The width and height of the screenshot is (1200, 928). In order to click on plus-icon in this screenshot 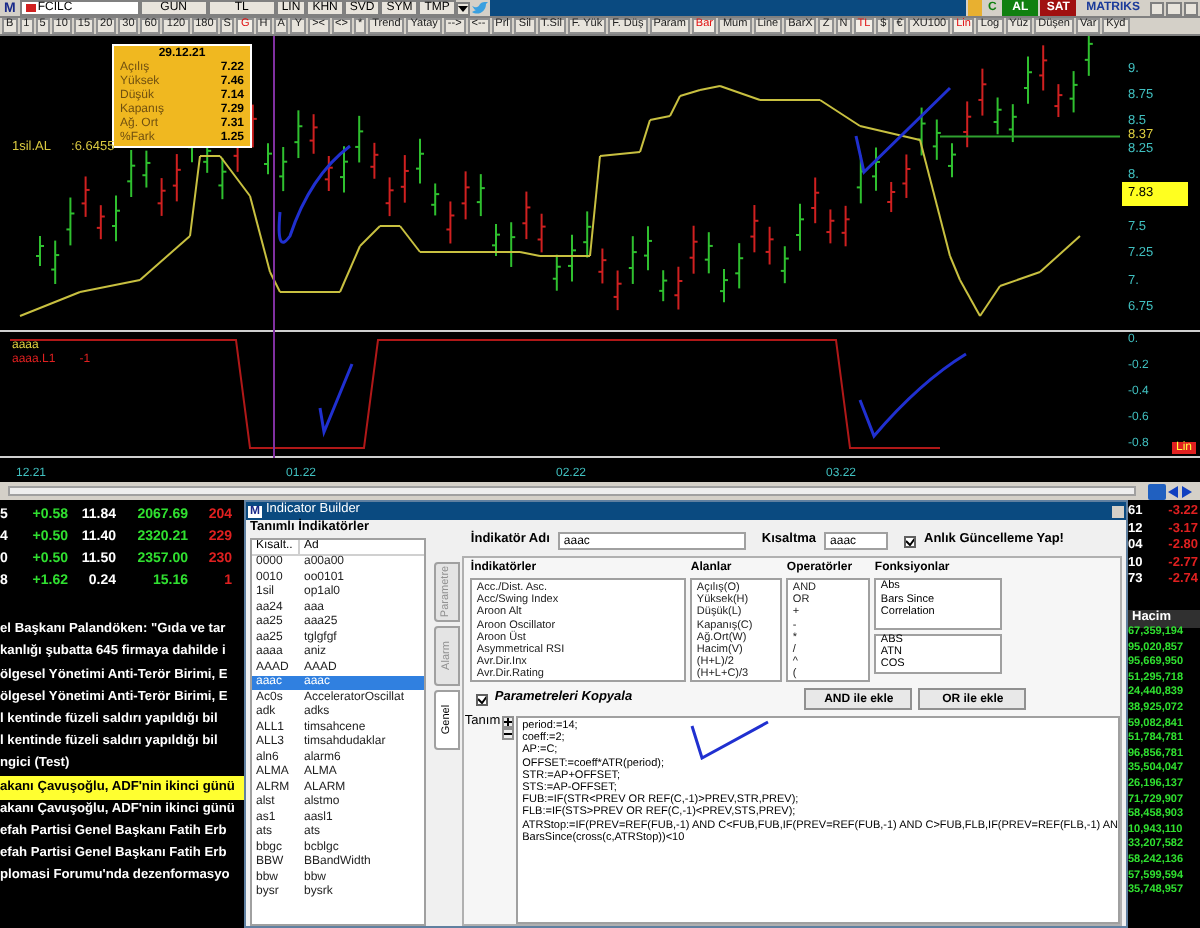, I will do `click(508, 722)`.